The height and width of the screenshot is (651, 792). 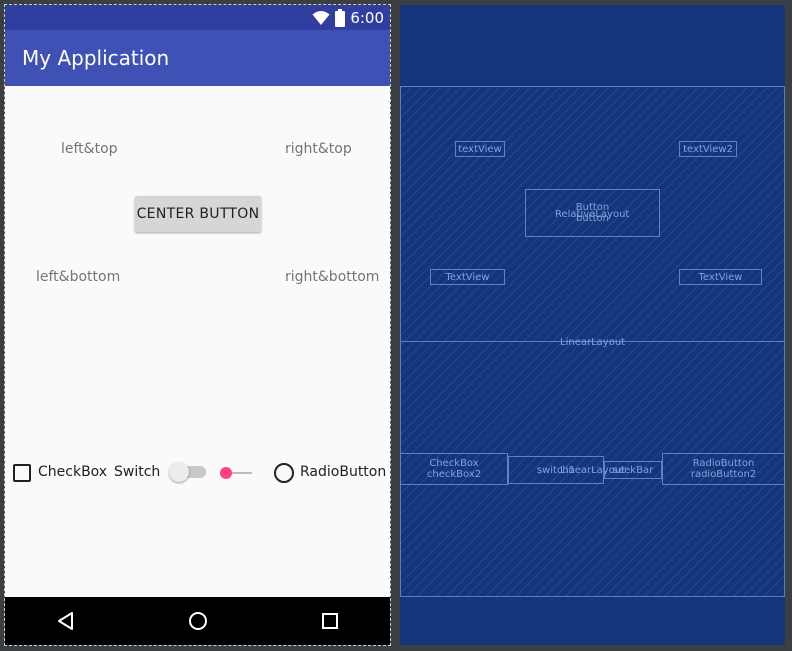 I want to click on blueprint-textview-bottom-right-label: TextView, so click(x=720, y=277).